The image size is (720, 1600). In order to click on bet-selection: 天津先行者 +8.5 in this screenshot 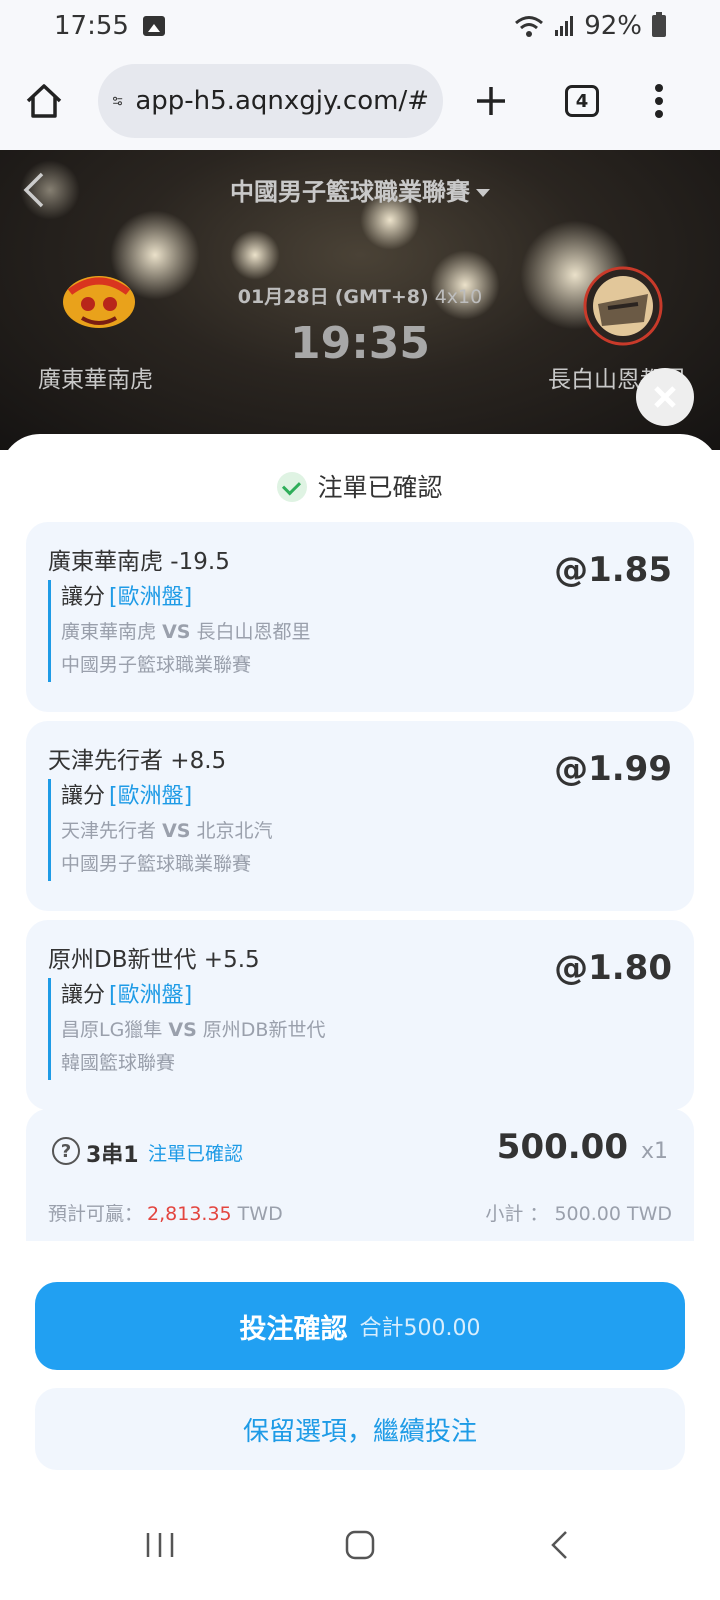, I will do `click(137, 761)`.